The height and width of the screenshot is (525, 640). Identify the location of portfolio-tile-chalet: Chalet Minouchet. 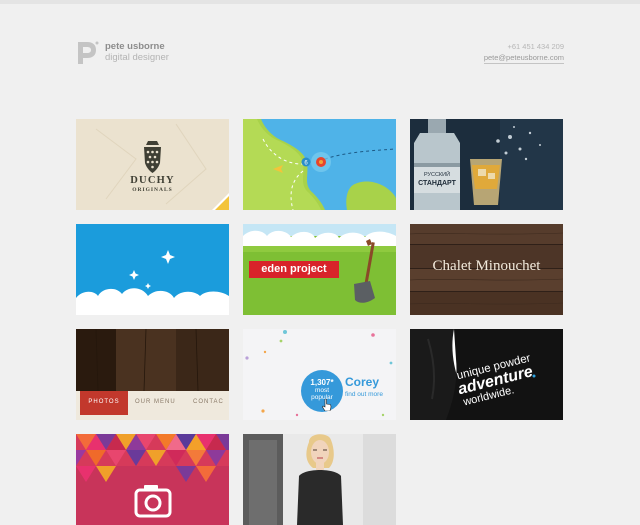
(486, 269).